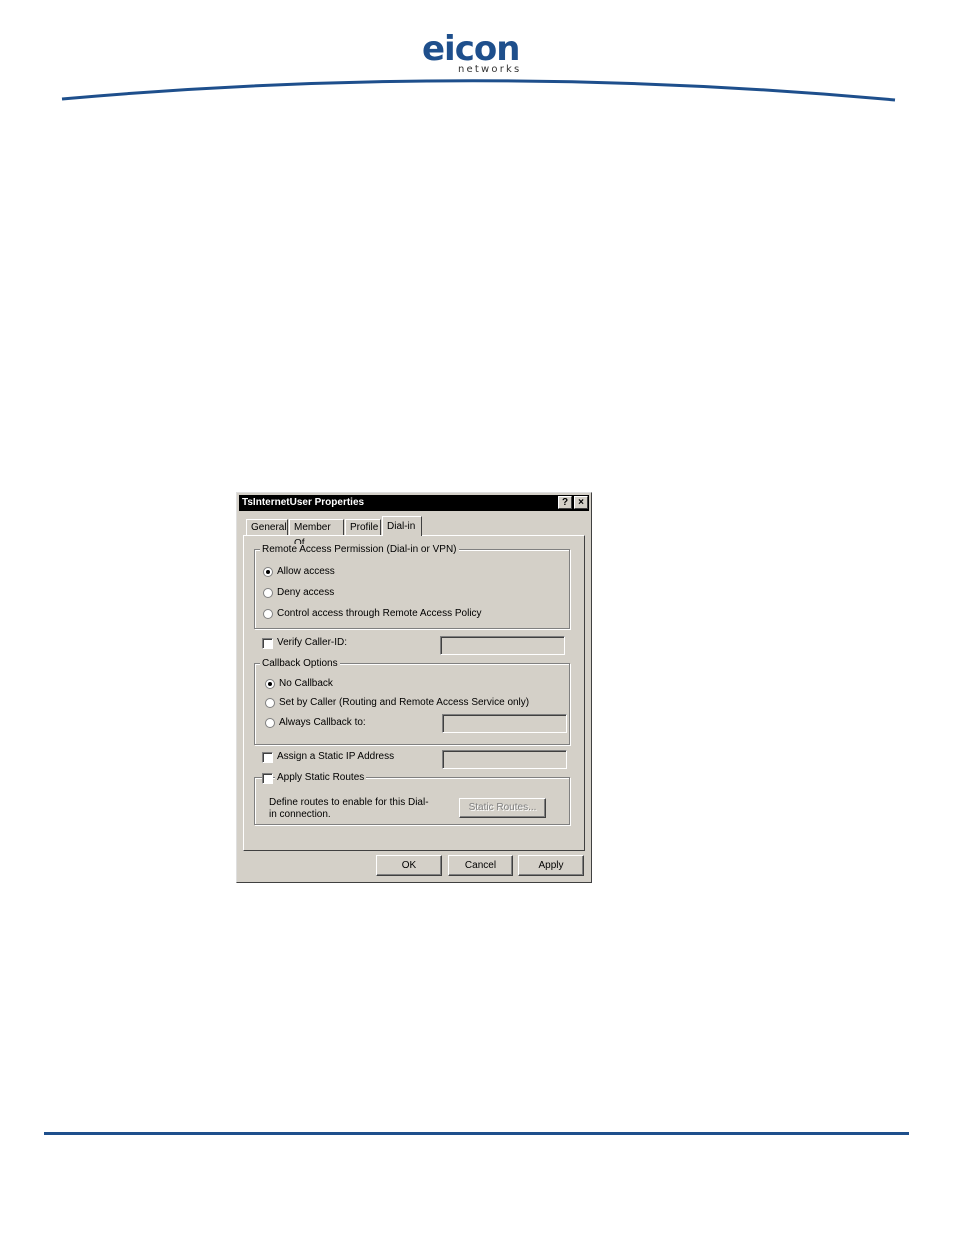  I want to click on static-ip-checkbox, so click(267, 757).